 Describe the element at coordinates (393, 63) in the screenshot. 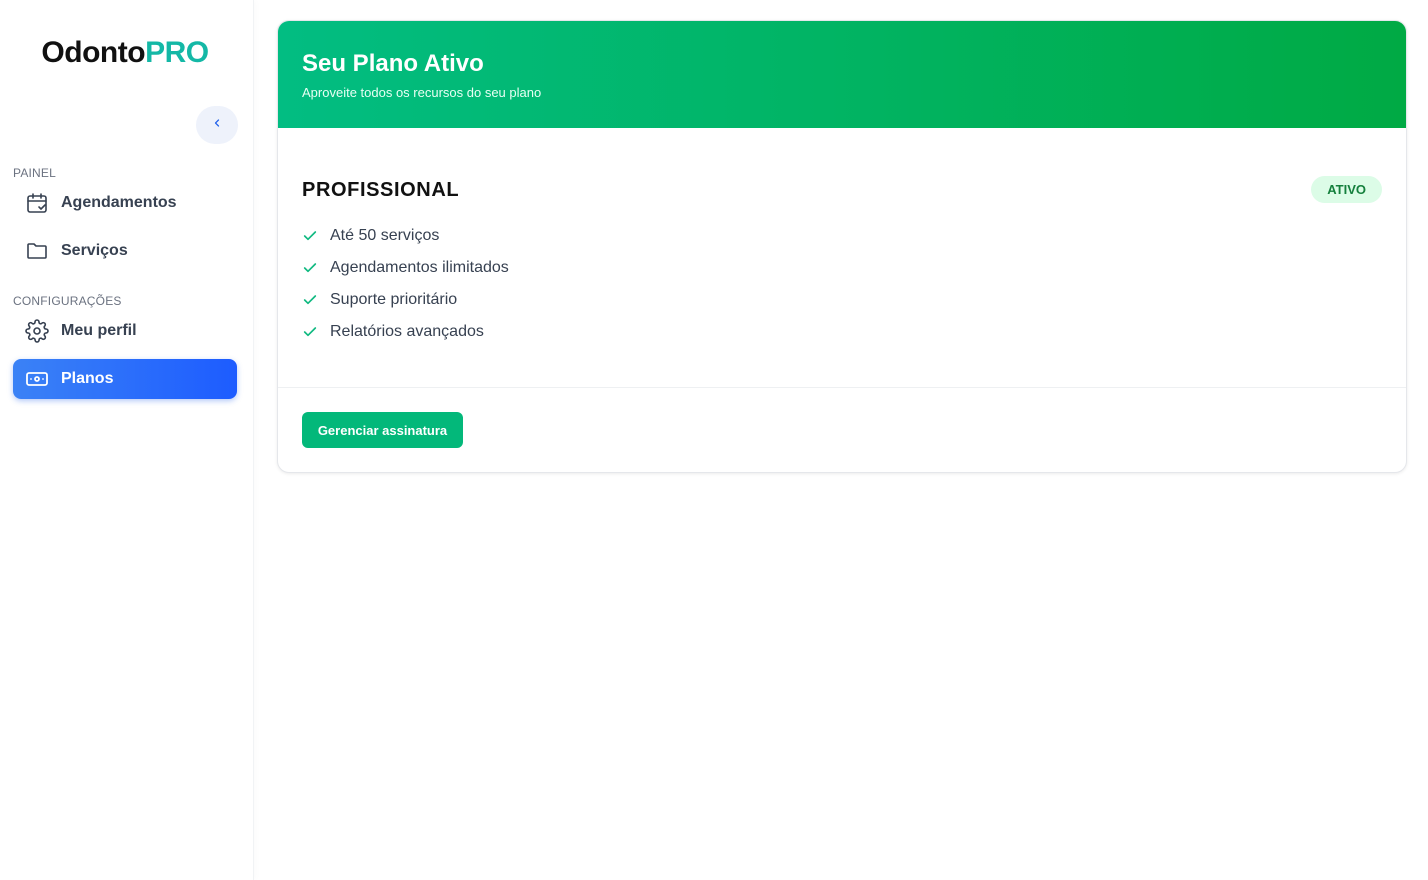

I see `card-title: Seu Plano Ativo` at that location.